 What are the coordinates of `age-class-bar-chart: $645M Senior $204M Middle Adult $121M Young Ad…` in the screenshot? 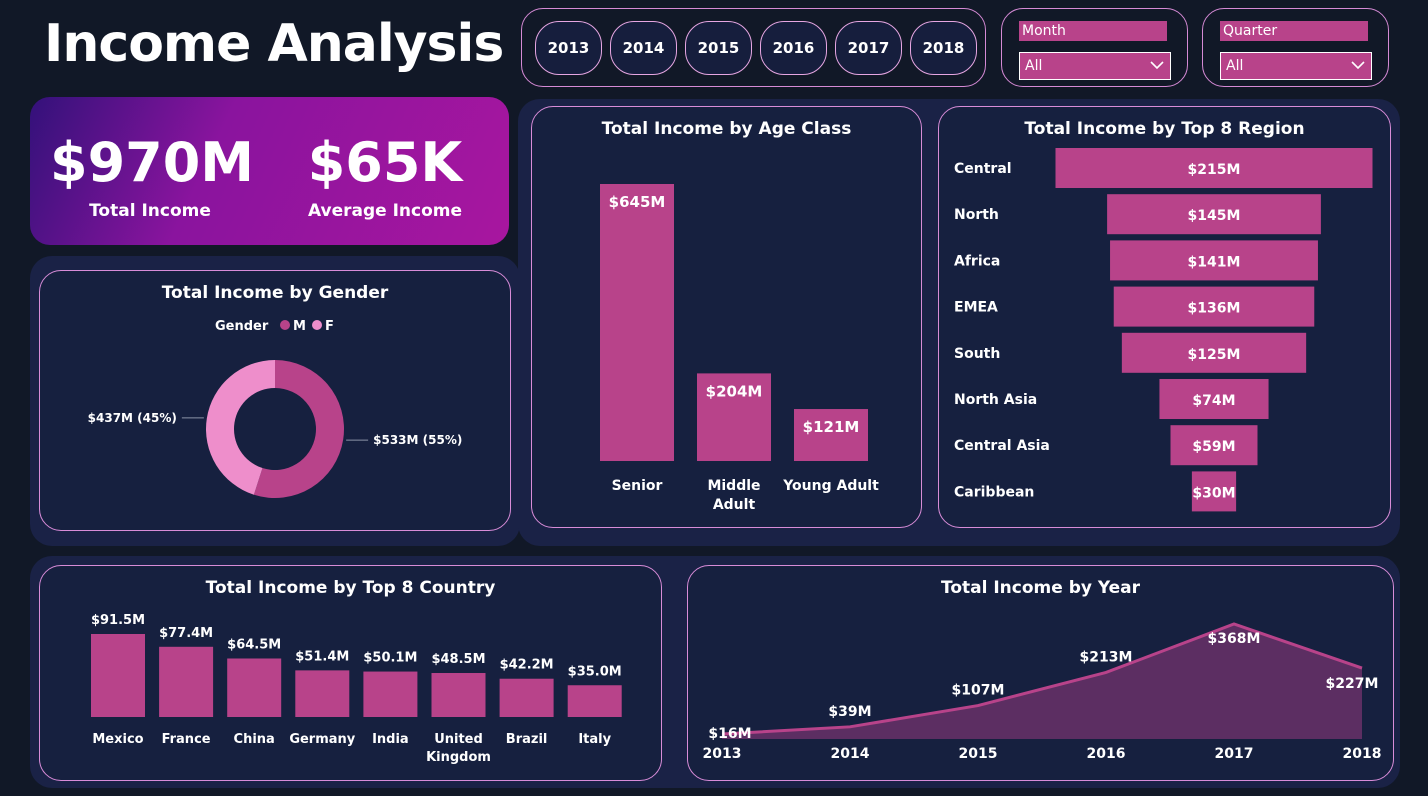 It's located at (739, 348).